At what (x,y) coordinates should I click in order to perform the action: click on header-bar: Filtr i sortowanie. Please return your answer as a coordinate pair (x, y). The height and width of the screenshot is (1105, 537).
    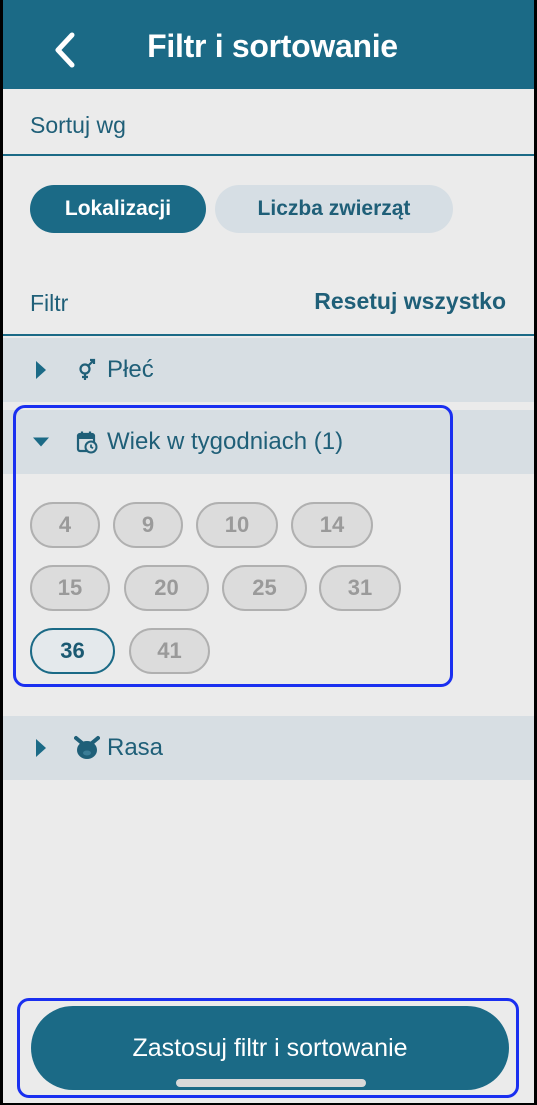
    Looking at the image, I should click on (268, 44).